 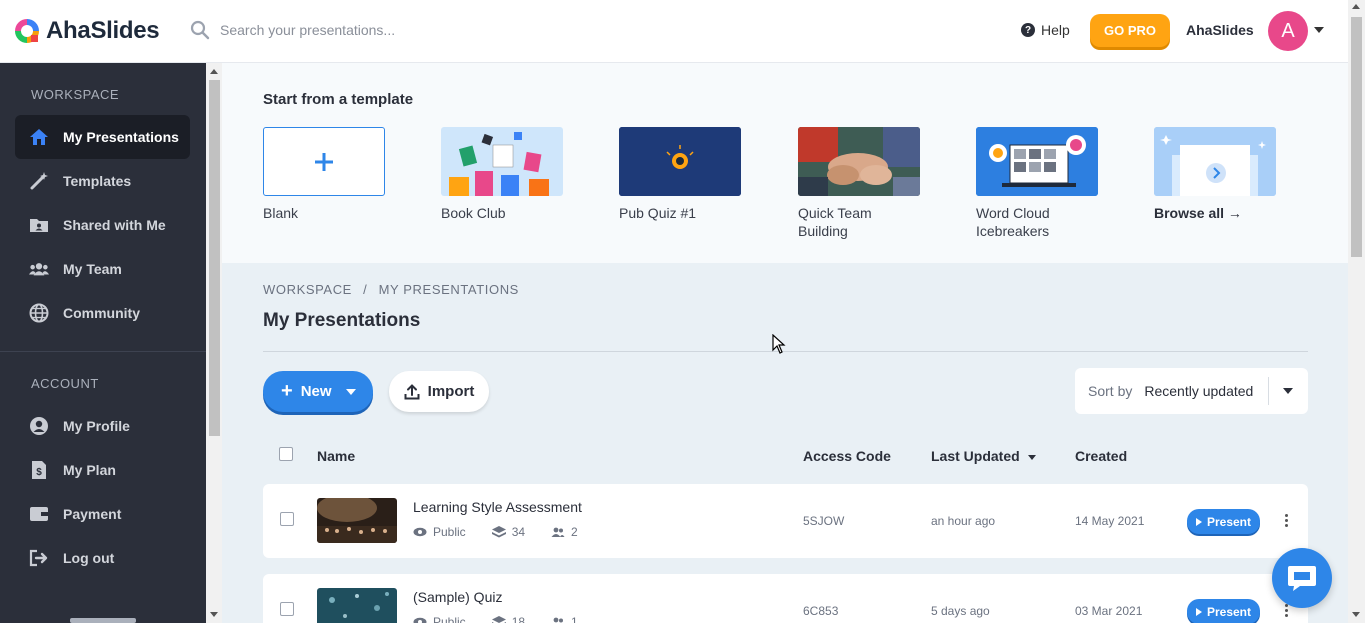 I want to click on breadcrumb-item: WORKSPACE, so click(x=307, y=289).